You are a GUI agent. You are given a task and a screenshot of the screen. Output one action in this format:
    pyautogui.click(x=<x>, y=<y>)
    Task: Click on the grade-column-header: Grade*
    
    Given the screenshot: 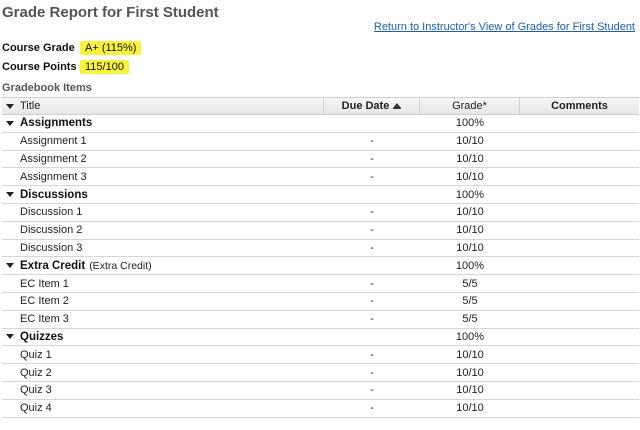 What is the action you would take?
    pyautogui.click(x=470, y=106)
    